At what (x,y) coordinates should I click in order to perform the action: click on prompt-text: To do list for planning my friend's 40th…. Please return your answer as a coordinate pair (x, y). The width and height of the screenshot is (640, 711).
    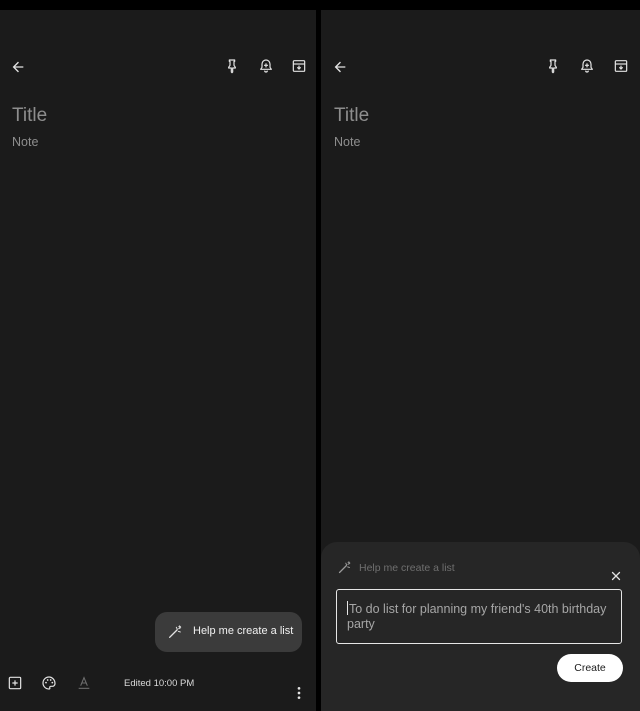
    Looking at the image, I should click on (477, 616).